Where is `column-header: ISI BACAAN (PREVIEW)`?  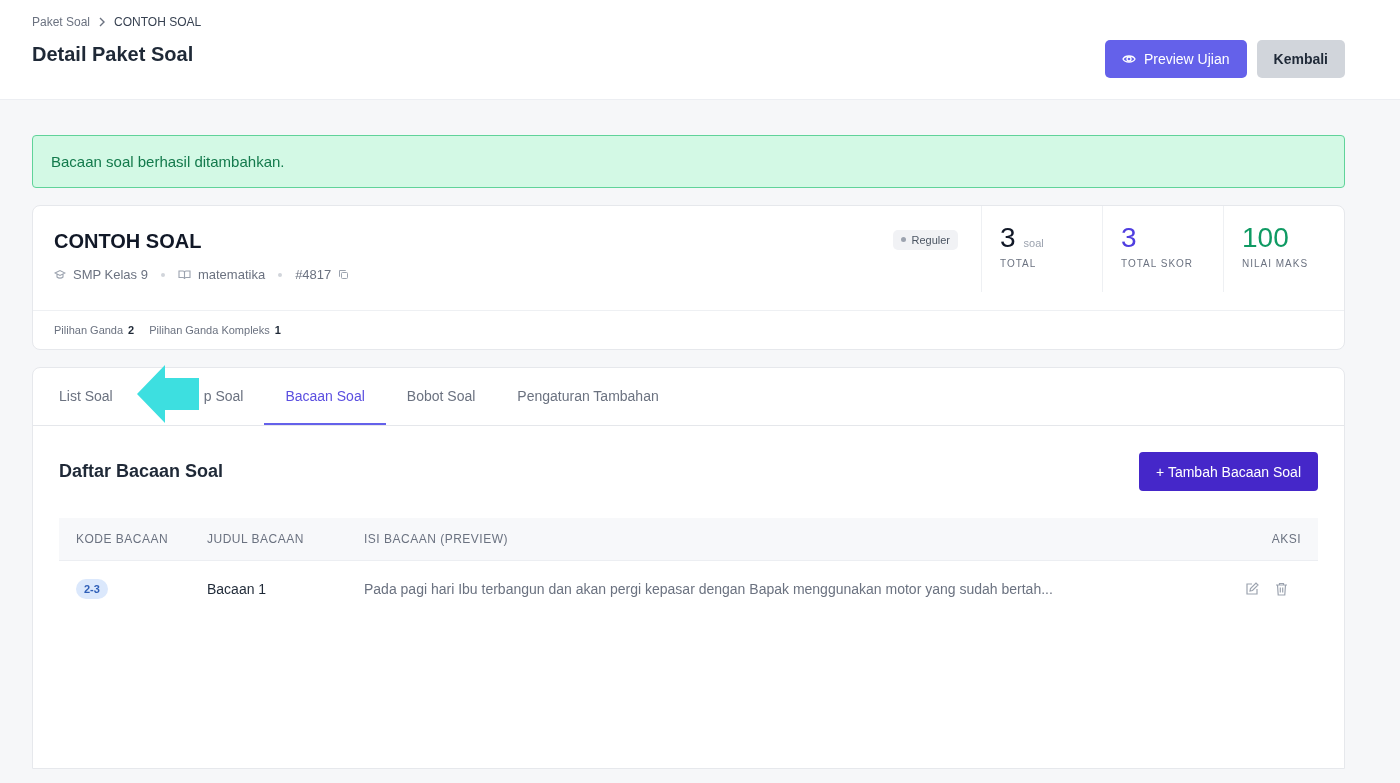 column-header: ISI BACAAN (PREVIEW) is located at coordinates (437, 539).